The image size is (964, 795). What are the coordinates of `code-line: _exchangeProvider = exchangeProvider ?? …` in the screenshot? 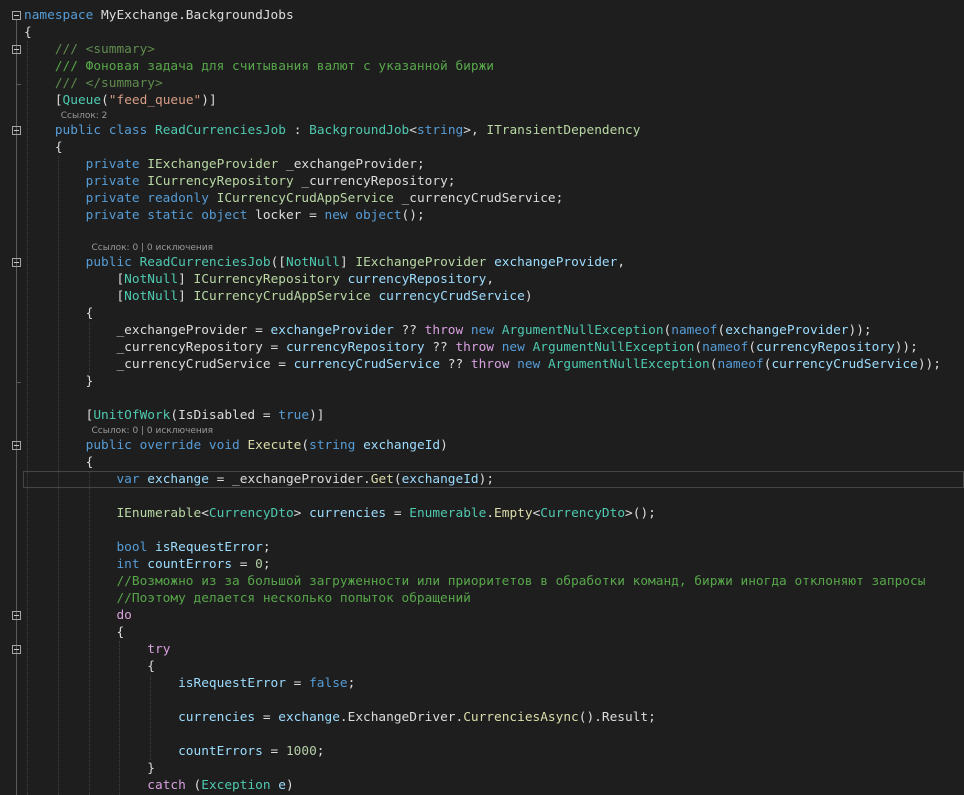 It's located at (447, 330).